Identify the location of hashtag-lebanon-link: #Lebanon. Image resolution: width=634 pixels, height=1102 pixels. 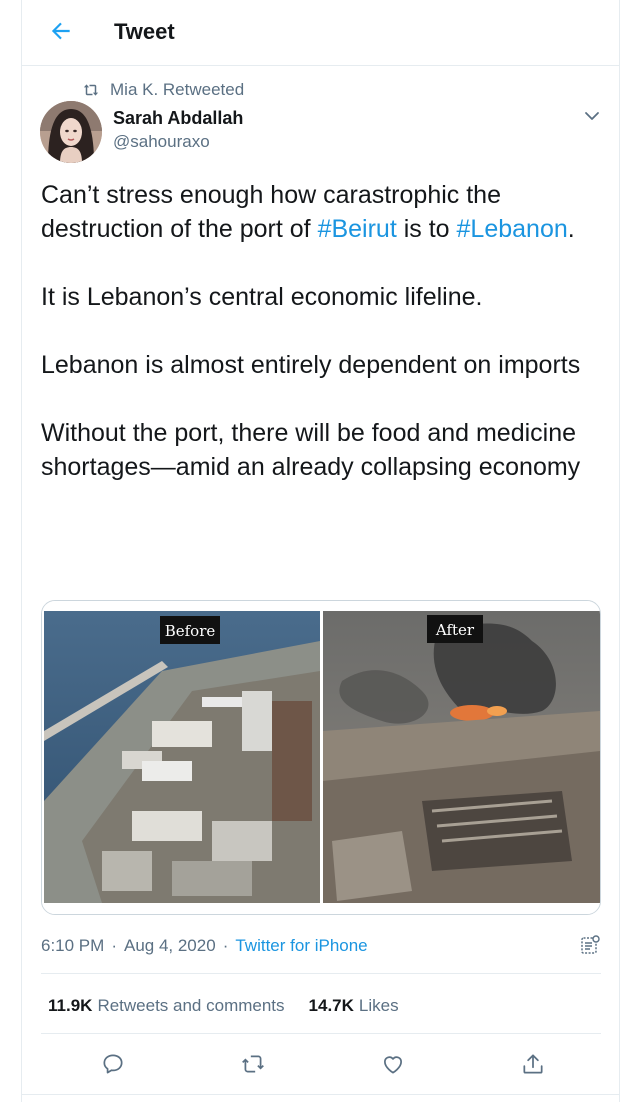
(512, 229).